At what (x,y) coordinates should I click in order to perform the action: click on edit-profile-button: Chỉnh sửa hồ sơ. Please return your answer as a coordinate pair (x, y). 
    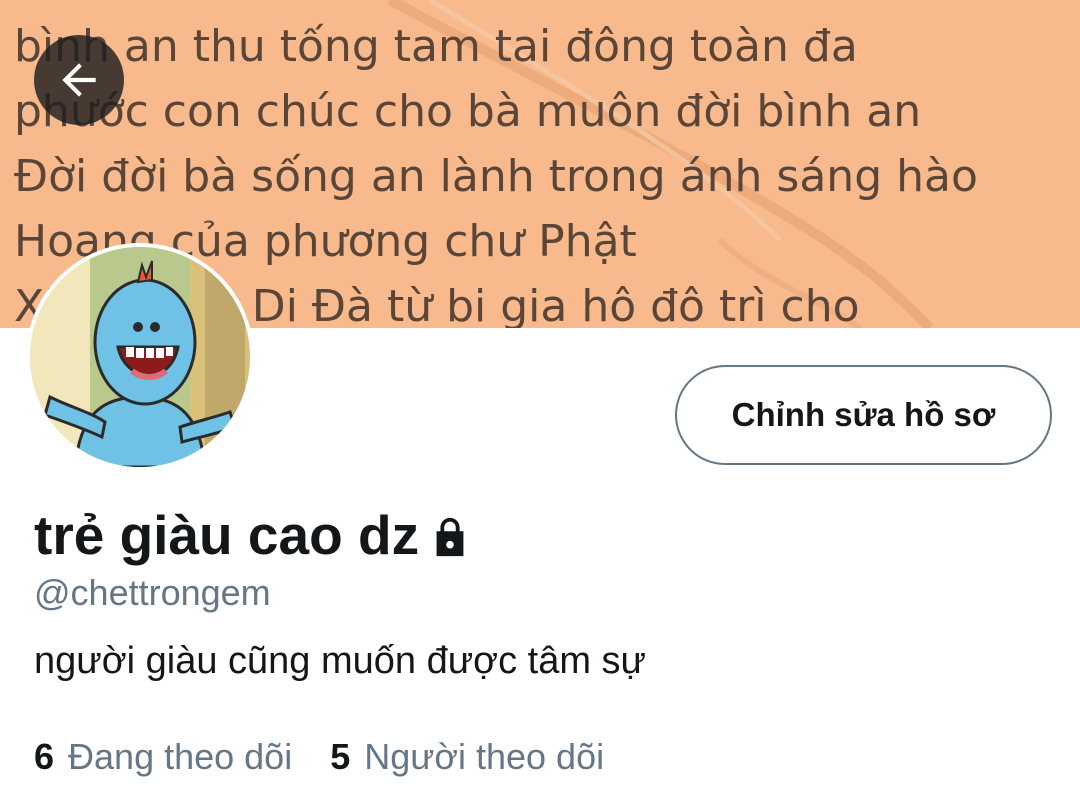
    Looking at the image, I should click on (863, 415).